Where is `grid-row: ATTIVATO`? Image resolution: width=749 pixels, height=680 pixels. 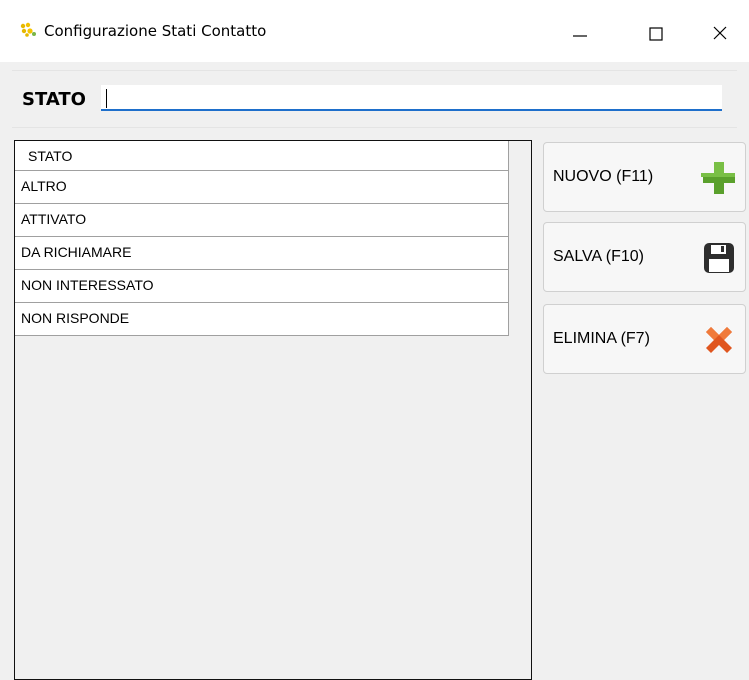
grid-row: ATTIVATO is located at coordinates (262, 220).